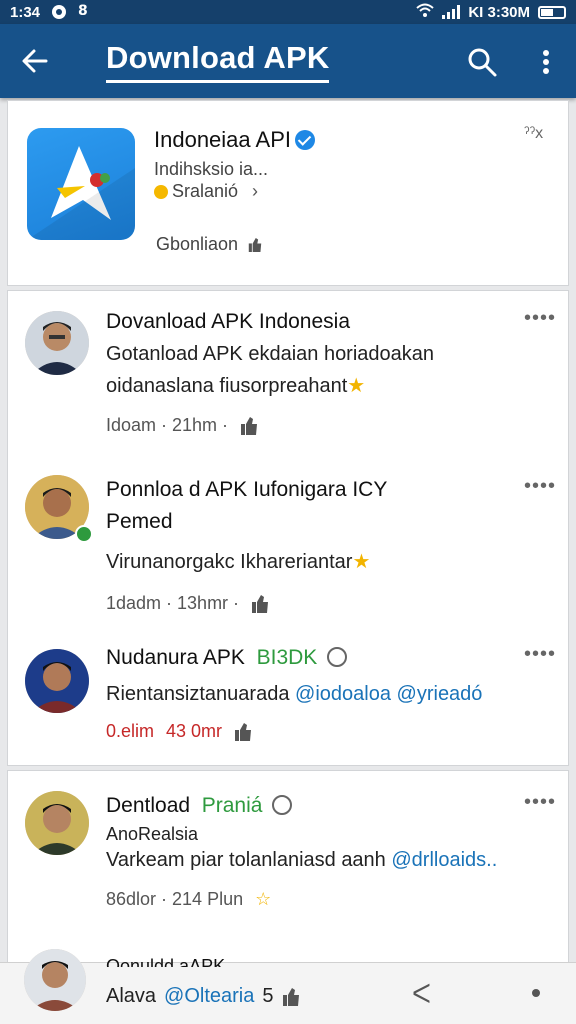 The image size is (576, 1024). Describe the element at coordinates (198, 694) in the screenshot. I see `post-text-line: Rientansiztanuarada` at that location.